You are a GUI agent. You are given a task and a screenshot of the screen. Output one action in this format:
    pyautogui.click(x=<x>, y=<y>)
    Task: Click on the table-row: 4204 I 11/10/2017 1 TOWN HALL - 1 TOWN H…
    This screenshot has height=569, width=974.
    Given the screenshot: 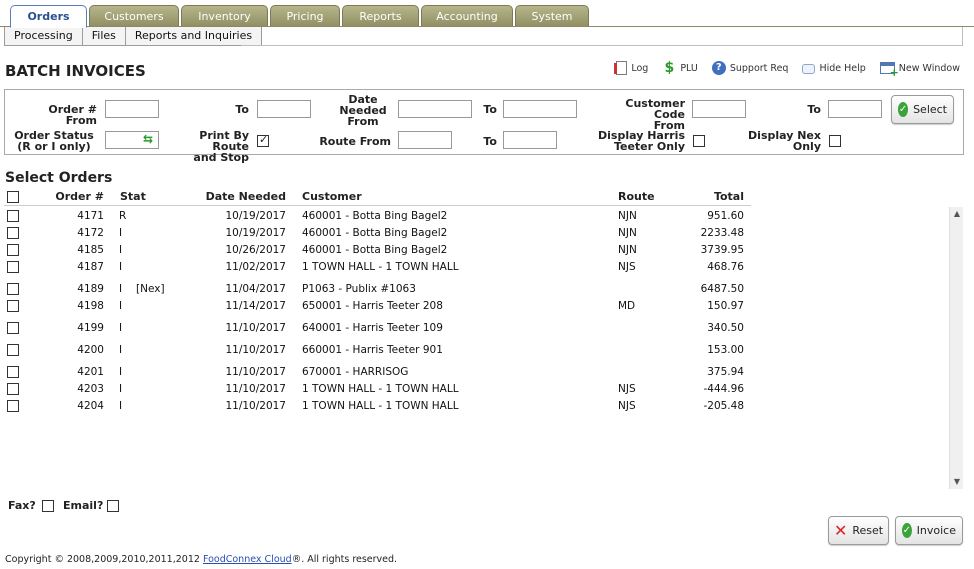 What is the action you would take?
    pyautogui.click(x=380, y=407)
    